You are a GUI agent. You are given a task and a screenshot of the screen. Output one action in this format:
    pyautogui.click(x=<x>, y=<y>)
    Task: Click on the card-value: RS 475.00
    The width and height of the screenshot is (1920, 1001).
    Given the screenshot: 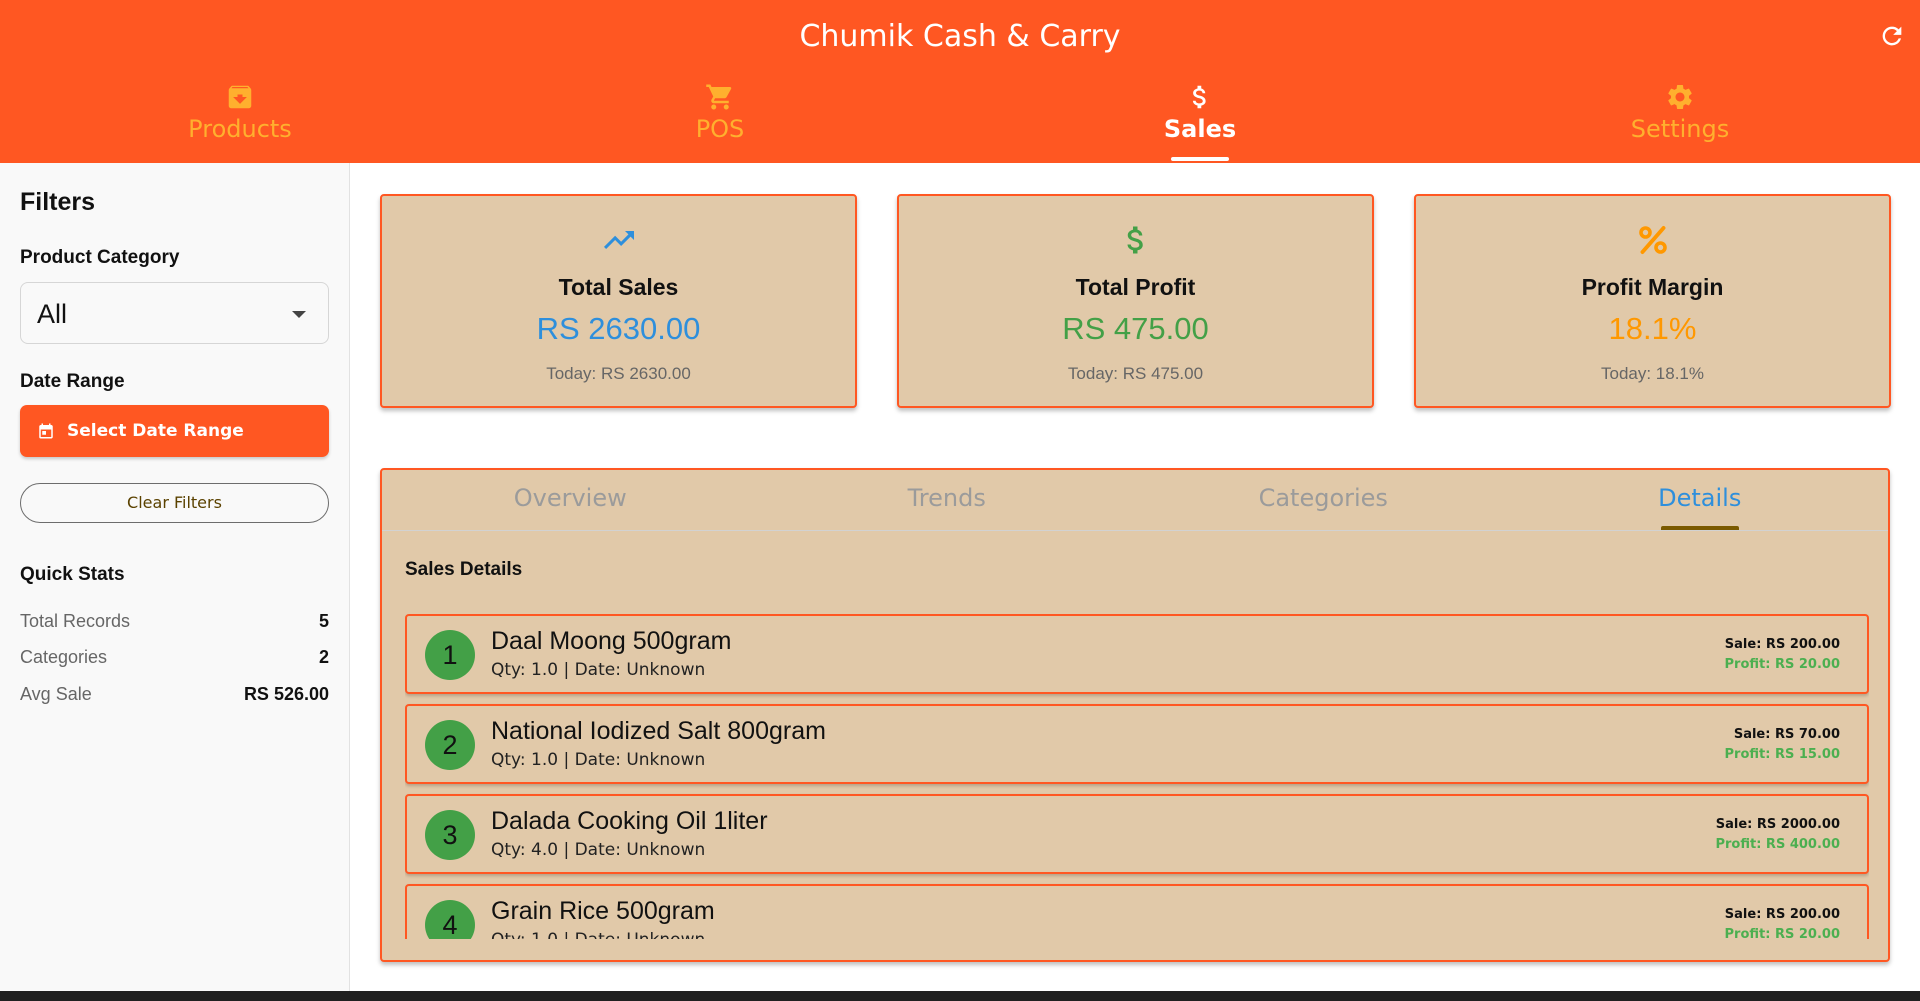 What is the action you would take?
    pyautogui.click(x=1135, y=328)
    